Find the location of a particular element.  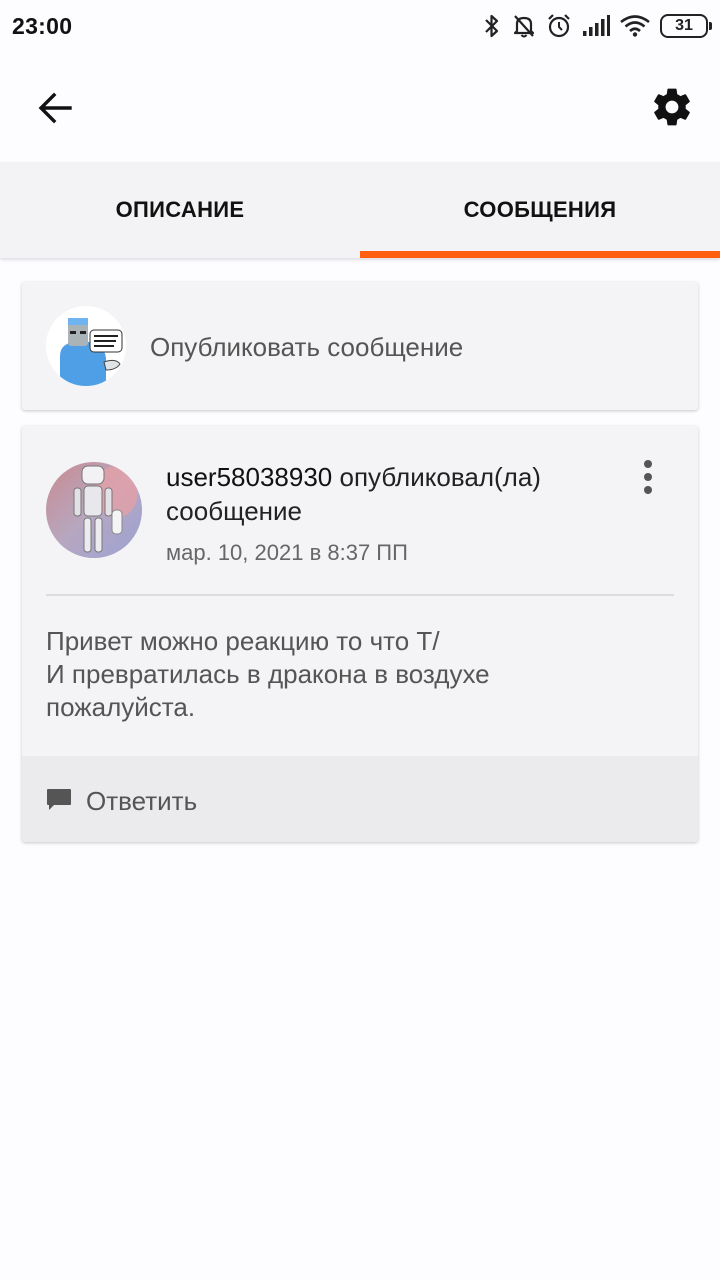

battery-icon: 31 is located at coordinates (686, 26).